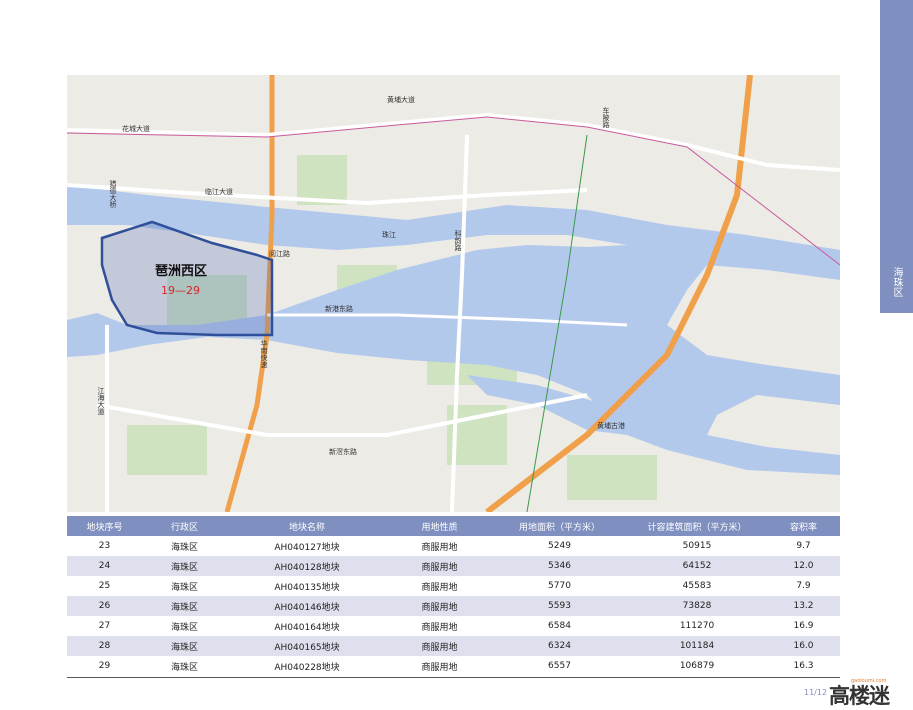 Image resolution: width=913 pixels, height=710 pixels. What do you see at coordinates (136, 129) in the screenshot?
I see `road-label-huacheng: 花城大道` at bounding box center [136, 129].